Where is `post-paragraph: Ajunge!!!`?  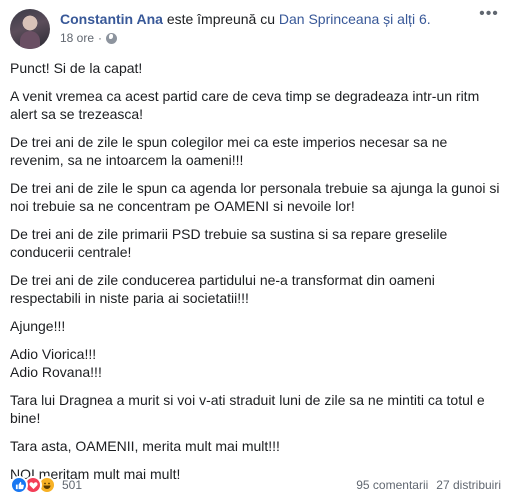 post-paragraph: Ajunge!!! is located at coordinates (38, 326).